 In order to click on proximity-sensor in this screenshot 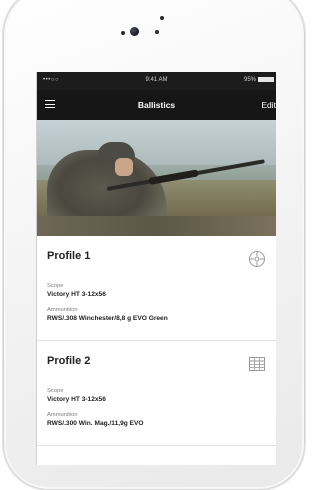, I will do `click(162, 18)`.